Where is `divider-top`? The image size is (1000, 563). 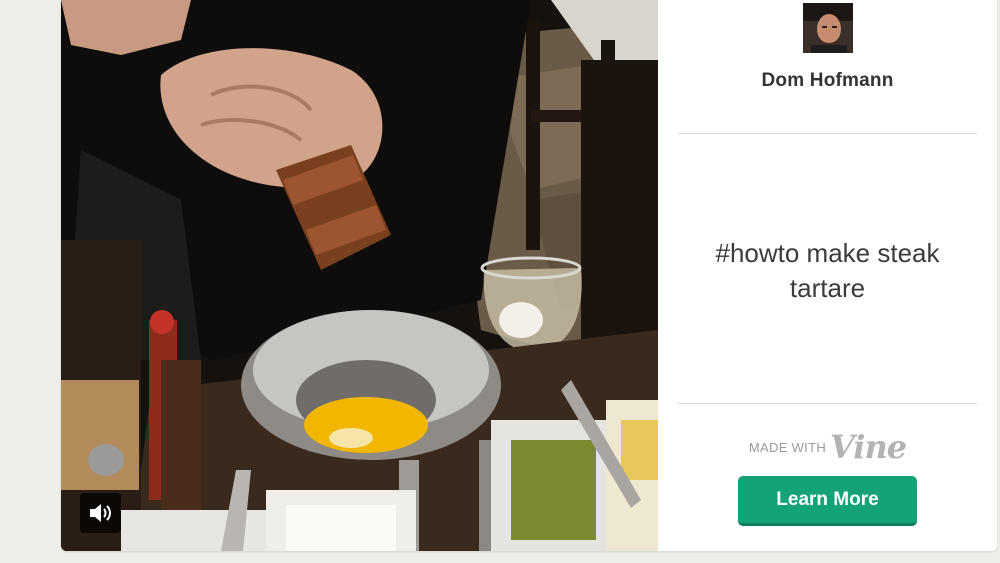
divider-top is located at coordinates (827, 133).